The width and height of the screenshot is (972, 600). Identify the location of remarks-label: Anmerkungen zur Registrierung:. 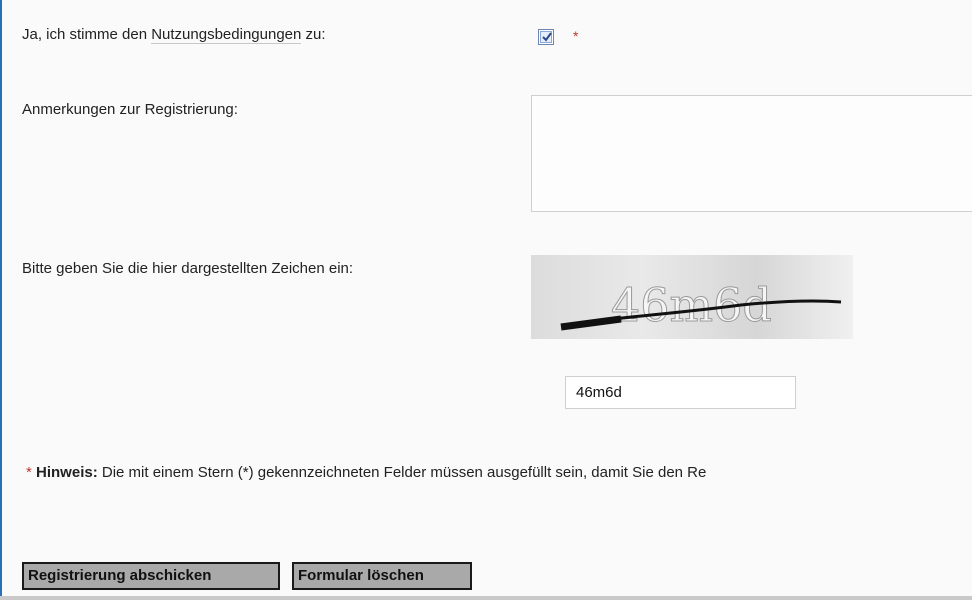
(130, 109).